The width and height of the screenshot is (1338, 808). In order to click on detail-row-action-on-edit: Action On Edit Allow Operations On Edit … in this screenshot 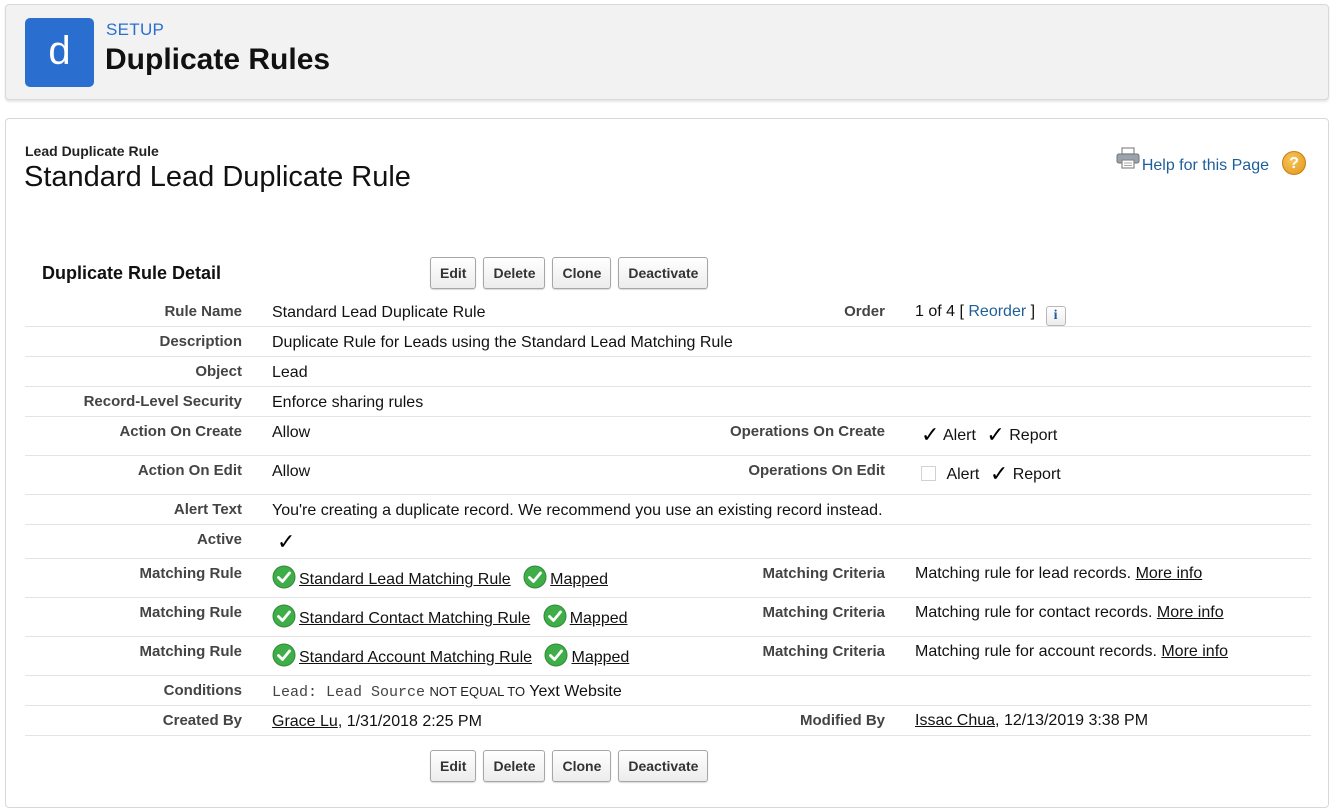, I will do `click(668, 475)`.